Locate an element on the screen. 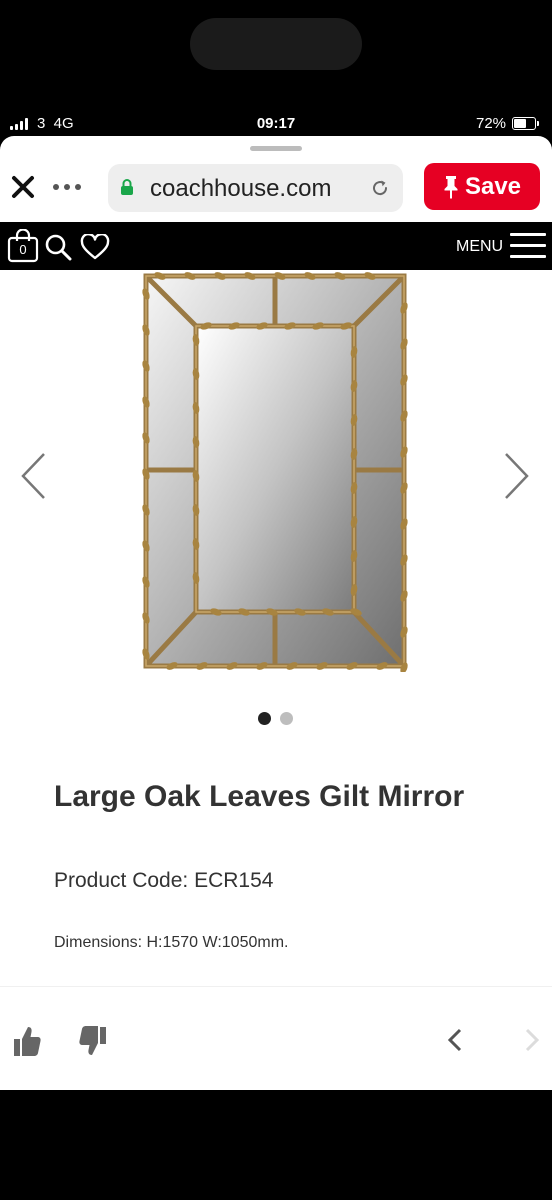 The height and width of the screenshot is (1200, 552). close-icon is located at coordinates (23, 187).